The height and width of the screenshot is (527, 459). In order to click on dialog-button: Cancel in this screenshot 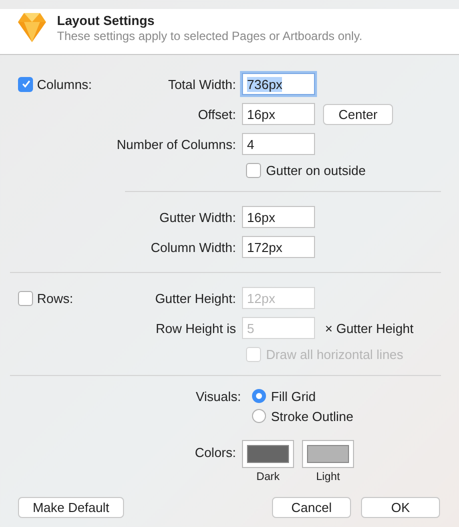, I will do `click(311, 507)`.